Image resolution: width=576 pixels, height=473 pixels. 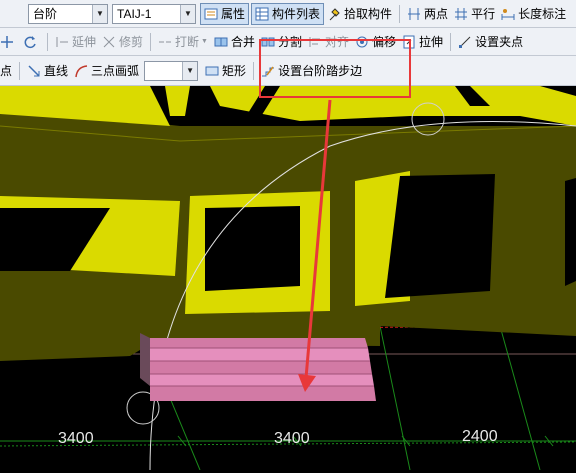 What do you see at coordinates (262, 14) in the screenshot?
I see `list-icon` at bounding box center [262, 14].